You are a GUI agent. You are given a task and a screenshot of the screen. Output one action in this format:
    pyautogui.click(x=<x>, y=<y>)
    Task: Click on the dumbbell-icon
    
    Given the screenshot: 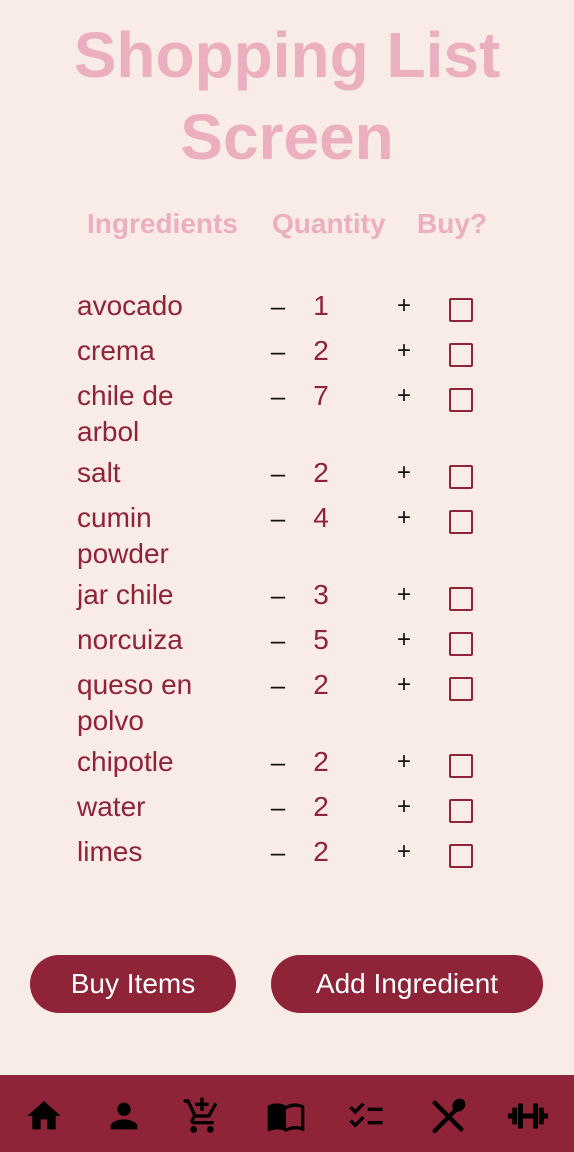 What is the action you would take?
    pyautogui.click(x=528, y=1116)
    